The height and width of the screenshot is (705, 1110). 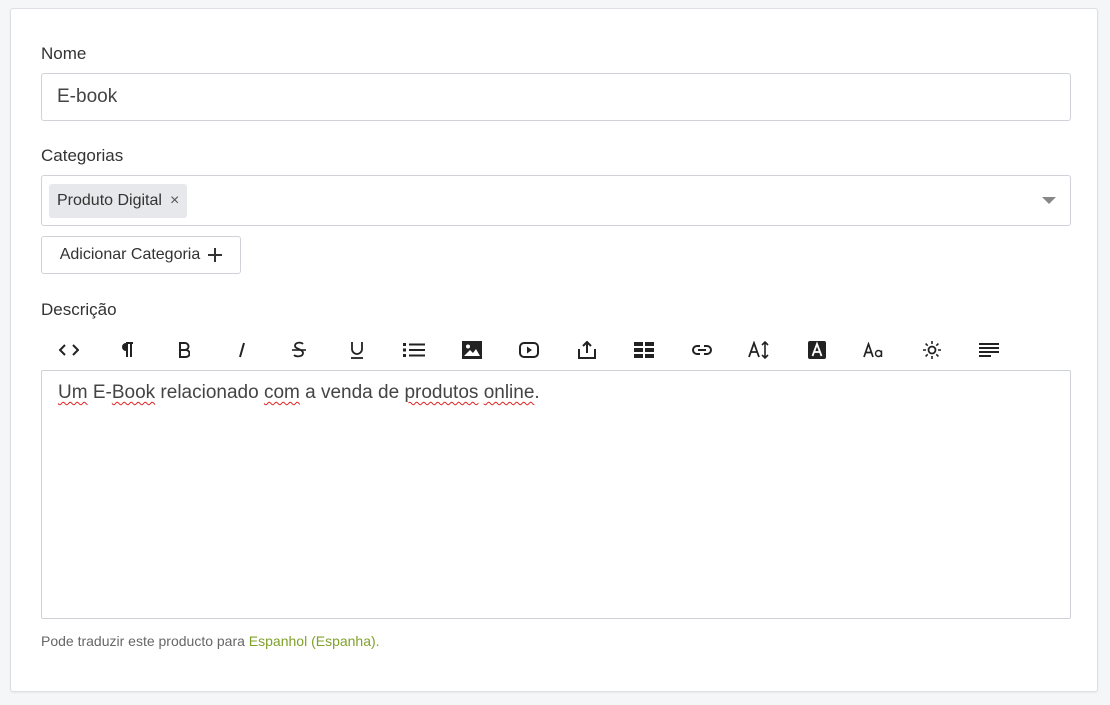 I want to click on name-label: Nome, so click(x=64, y=53).